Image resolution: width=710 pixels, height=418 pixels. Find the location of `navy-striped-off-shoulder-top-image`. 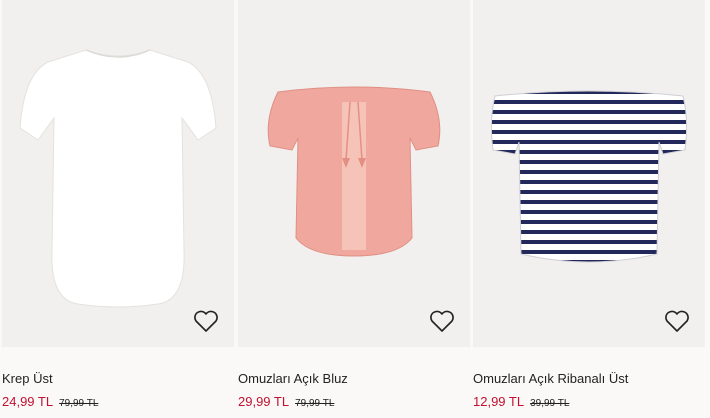

navy-striped-off-shoulder-top-image is located at coordinates (589, 176).